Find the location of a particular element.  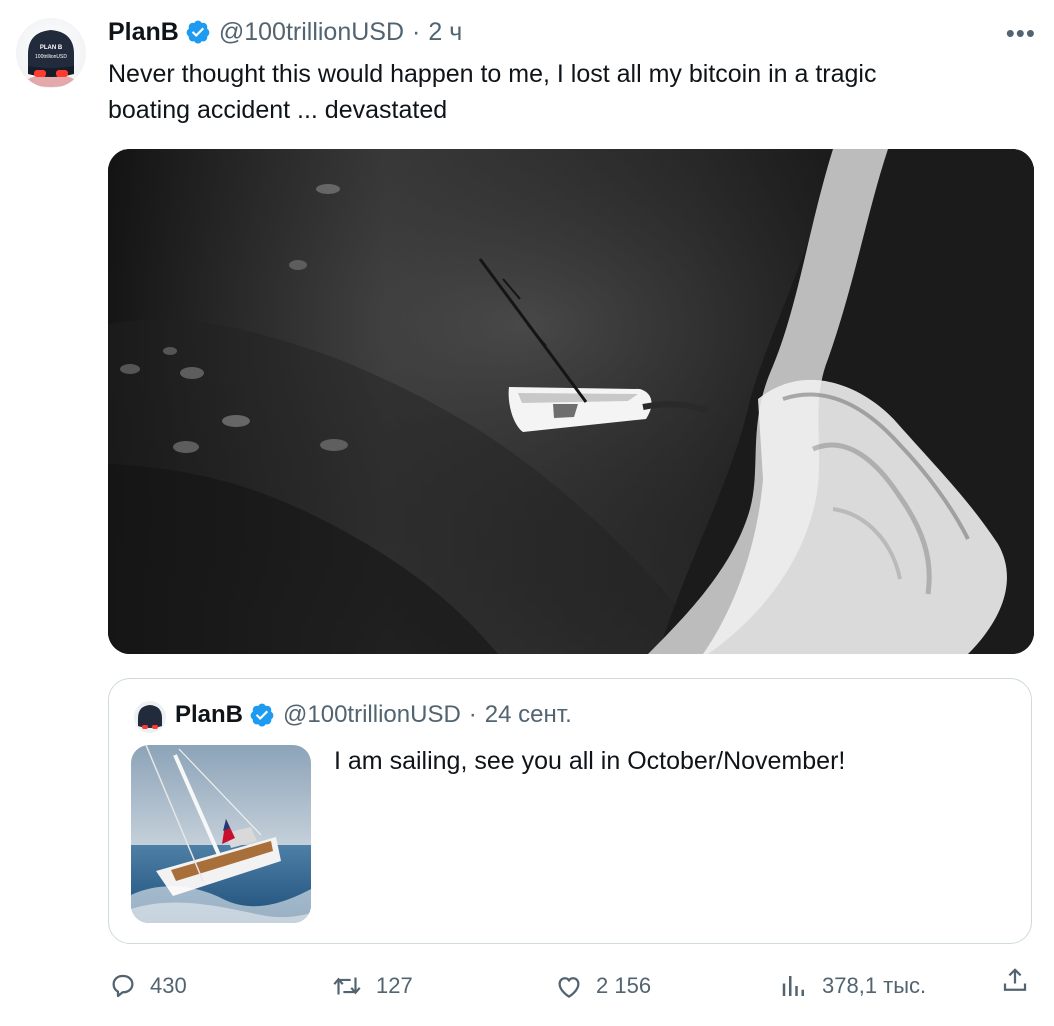

reply-icon is located at coordinates (123, 986).